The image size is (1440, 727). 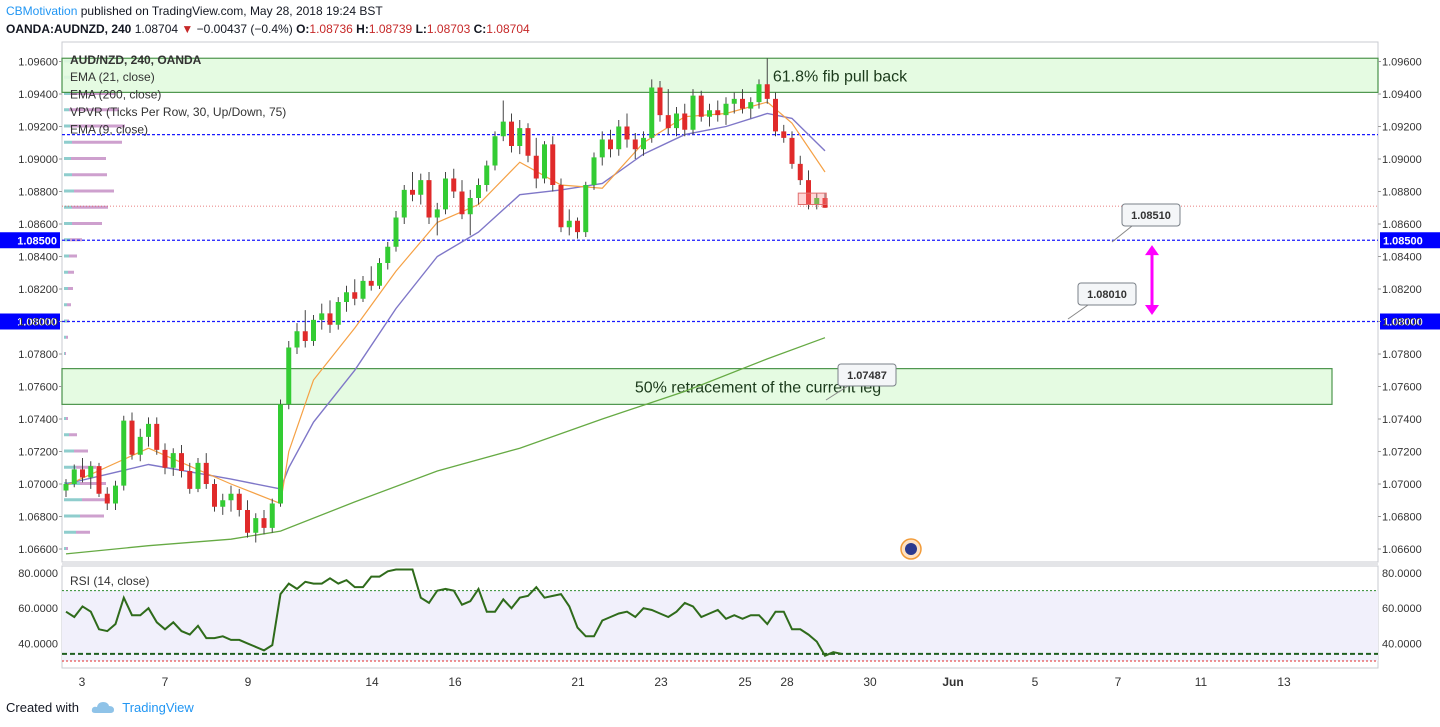 I want to click on y-tick-label-left: 1.06800, so click(x=38, y=518).